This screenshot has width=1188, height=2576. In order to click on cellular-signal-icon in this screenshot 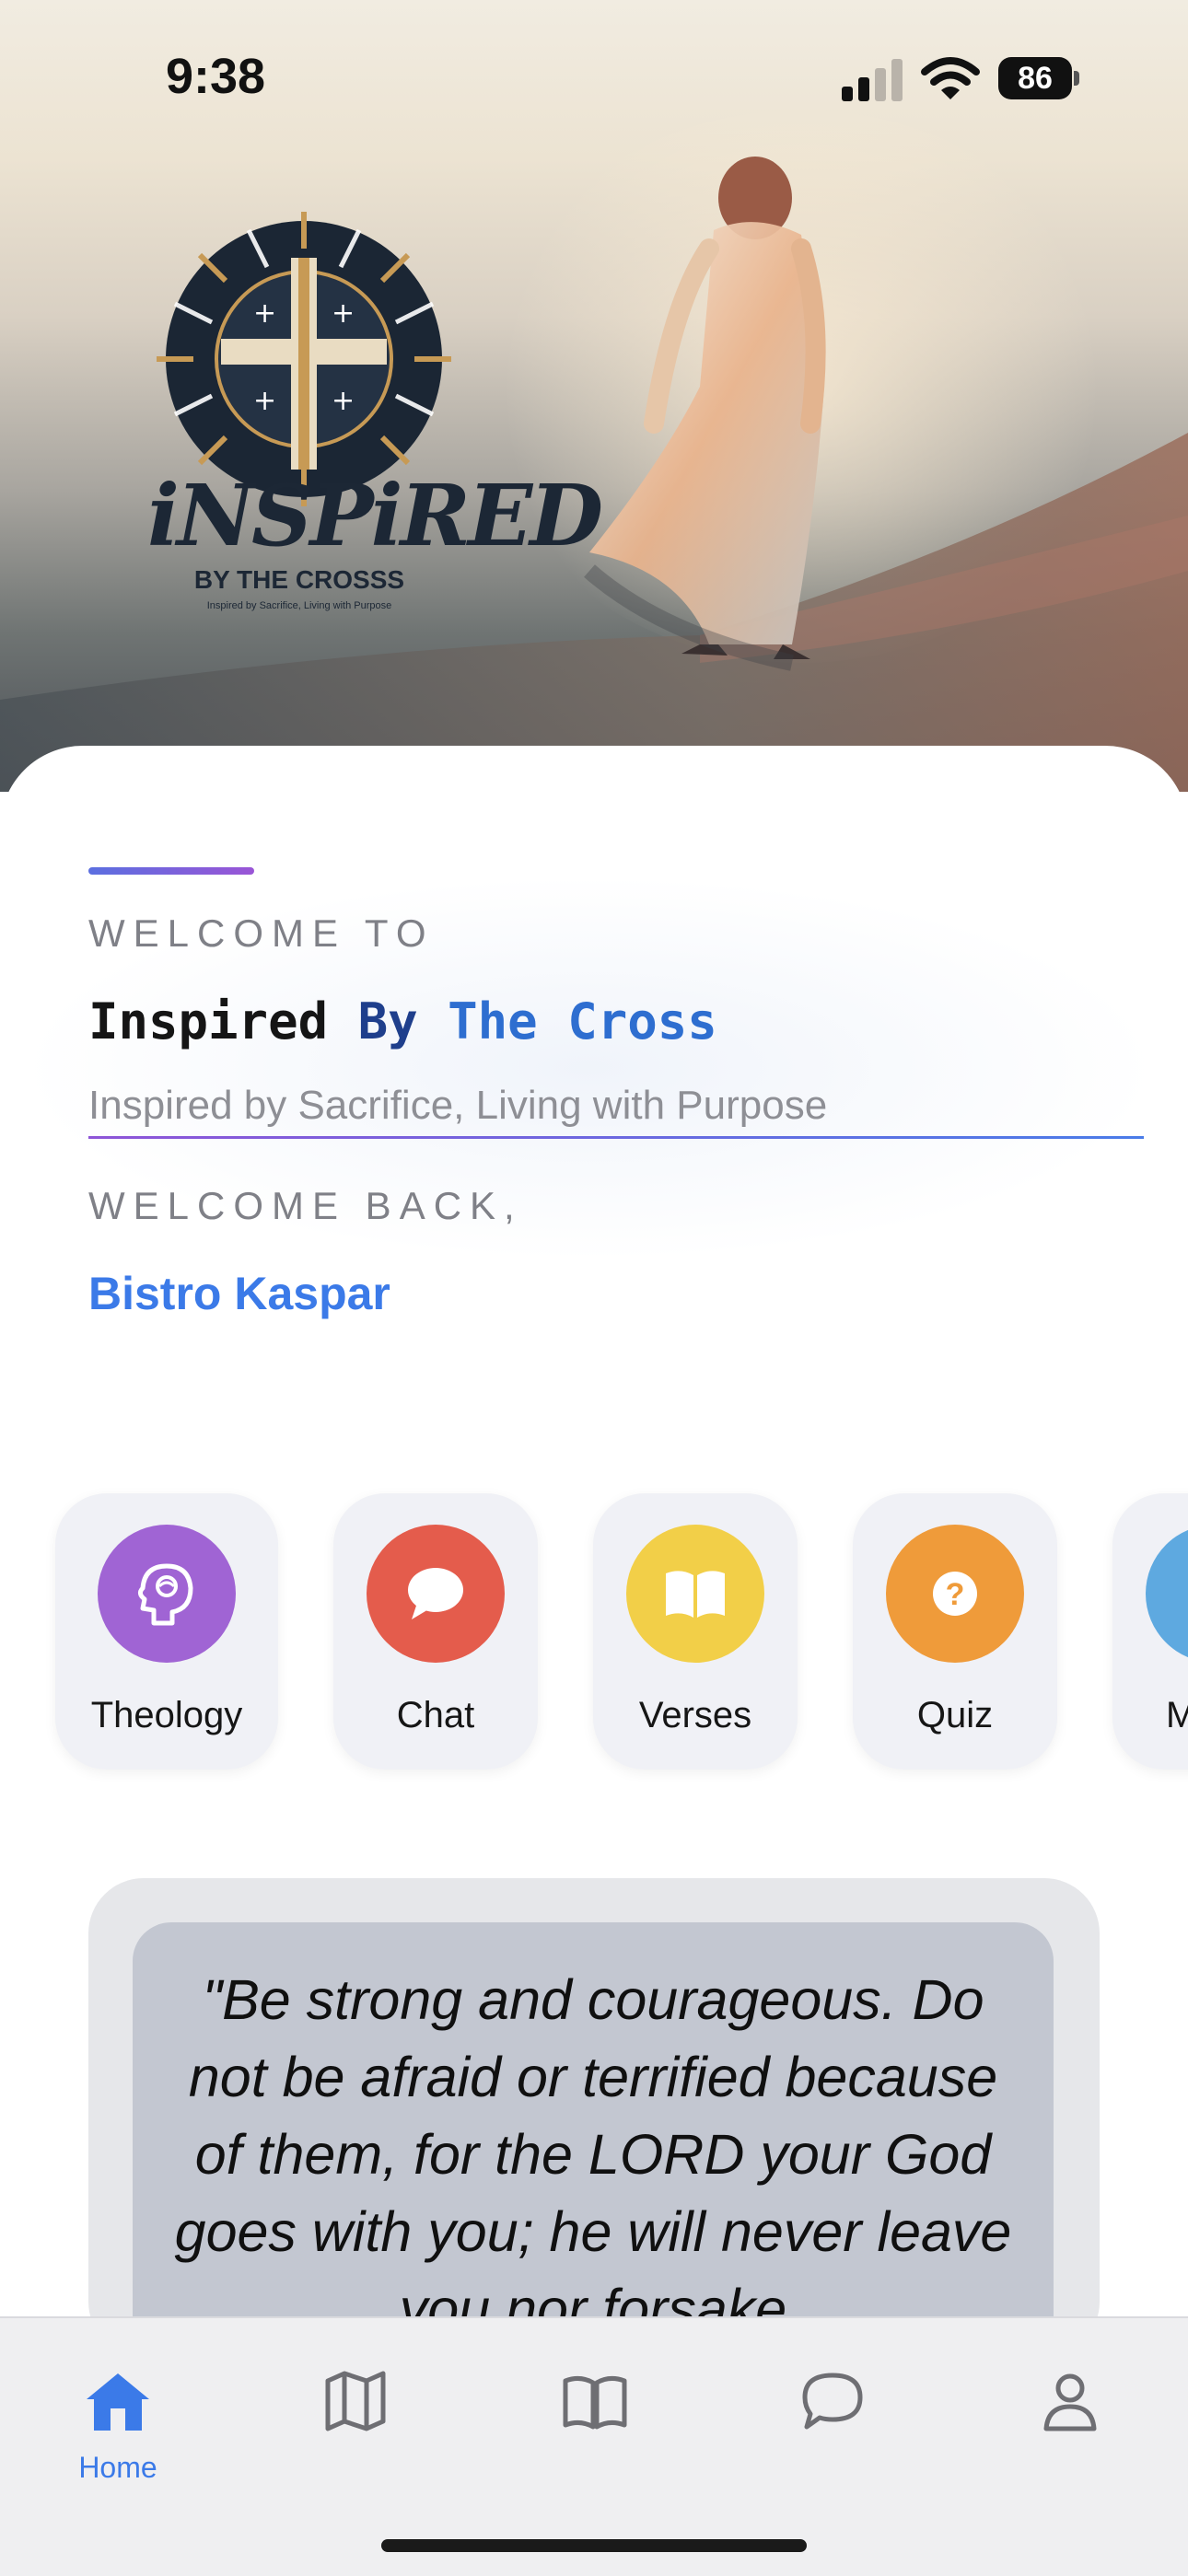, I will do `click(872, 80)`.